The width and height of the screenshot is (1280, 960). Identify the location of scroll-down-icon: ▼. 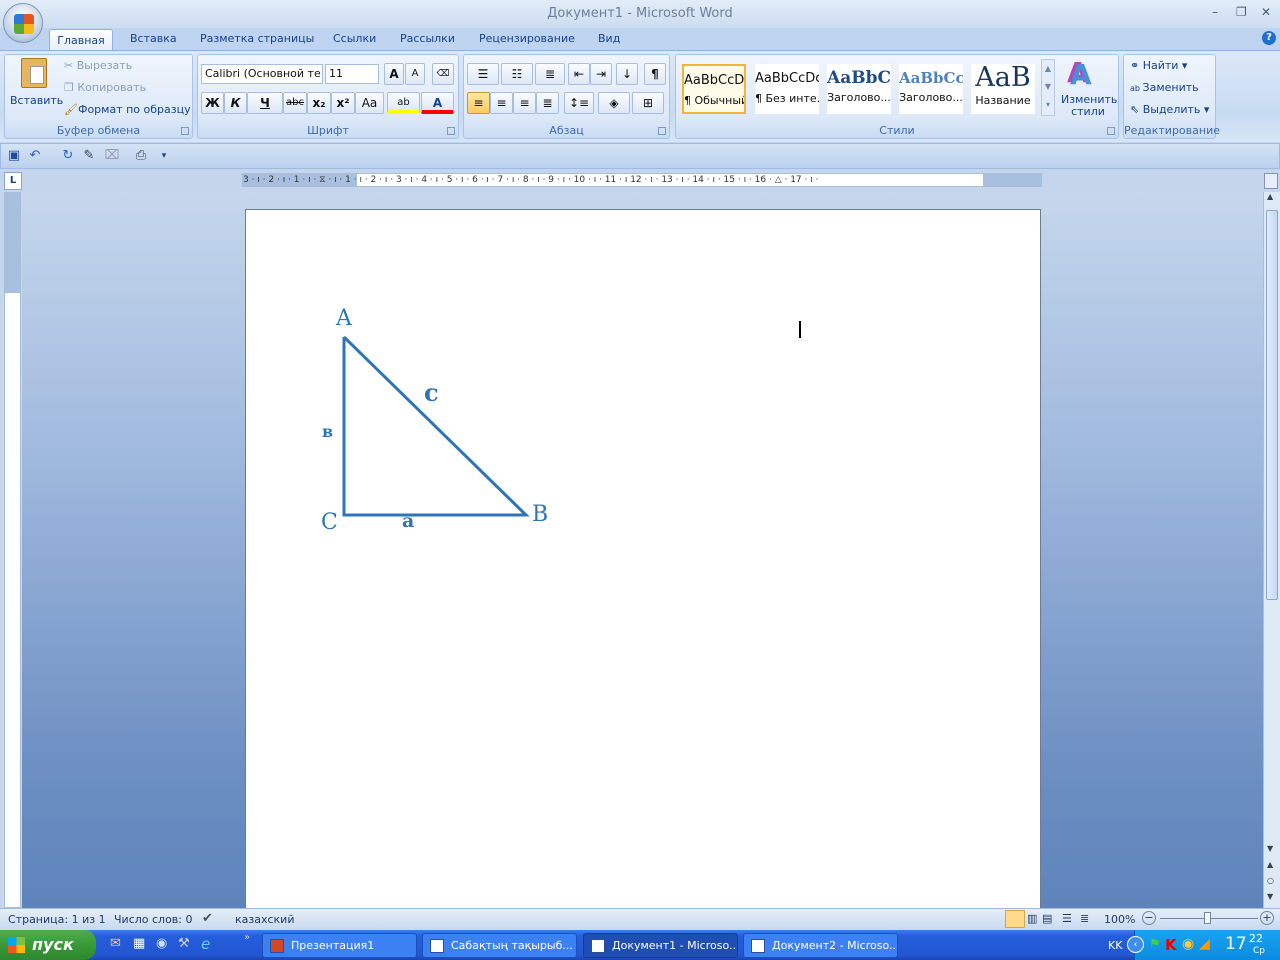
(1270, 848).